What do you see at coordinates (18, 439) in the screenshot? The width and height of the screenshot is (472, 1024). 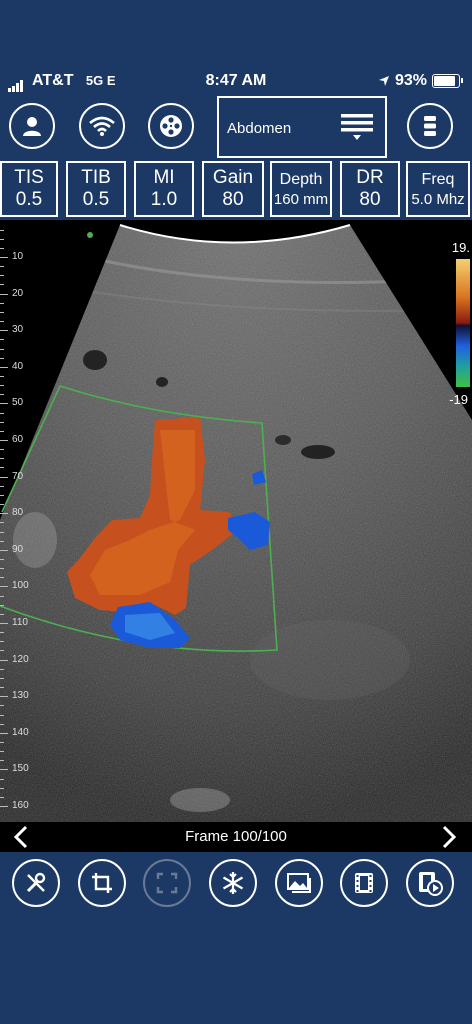 I see `ruler-label: 60` at bounding box center [18, 439].